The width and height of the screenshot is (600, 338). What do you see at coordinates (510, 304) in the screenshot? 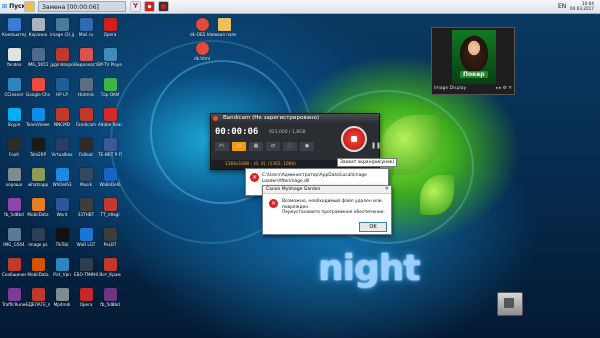
I see `recycle-bin-icon` at bounding box center [510, 304].